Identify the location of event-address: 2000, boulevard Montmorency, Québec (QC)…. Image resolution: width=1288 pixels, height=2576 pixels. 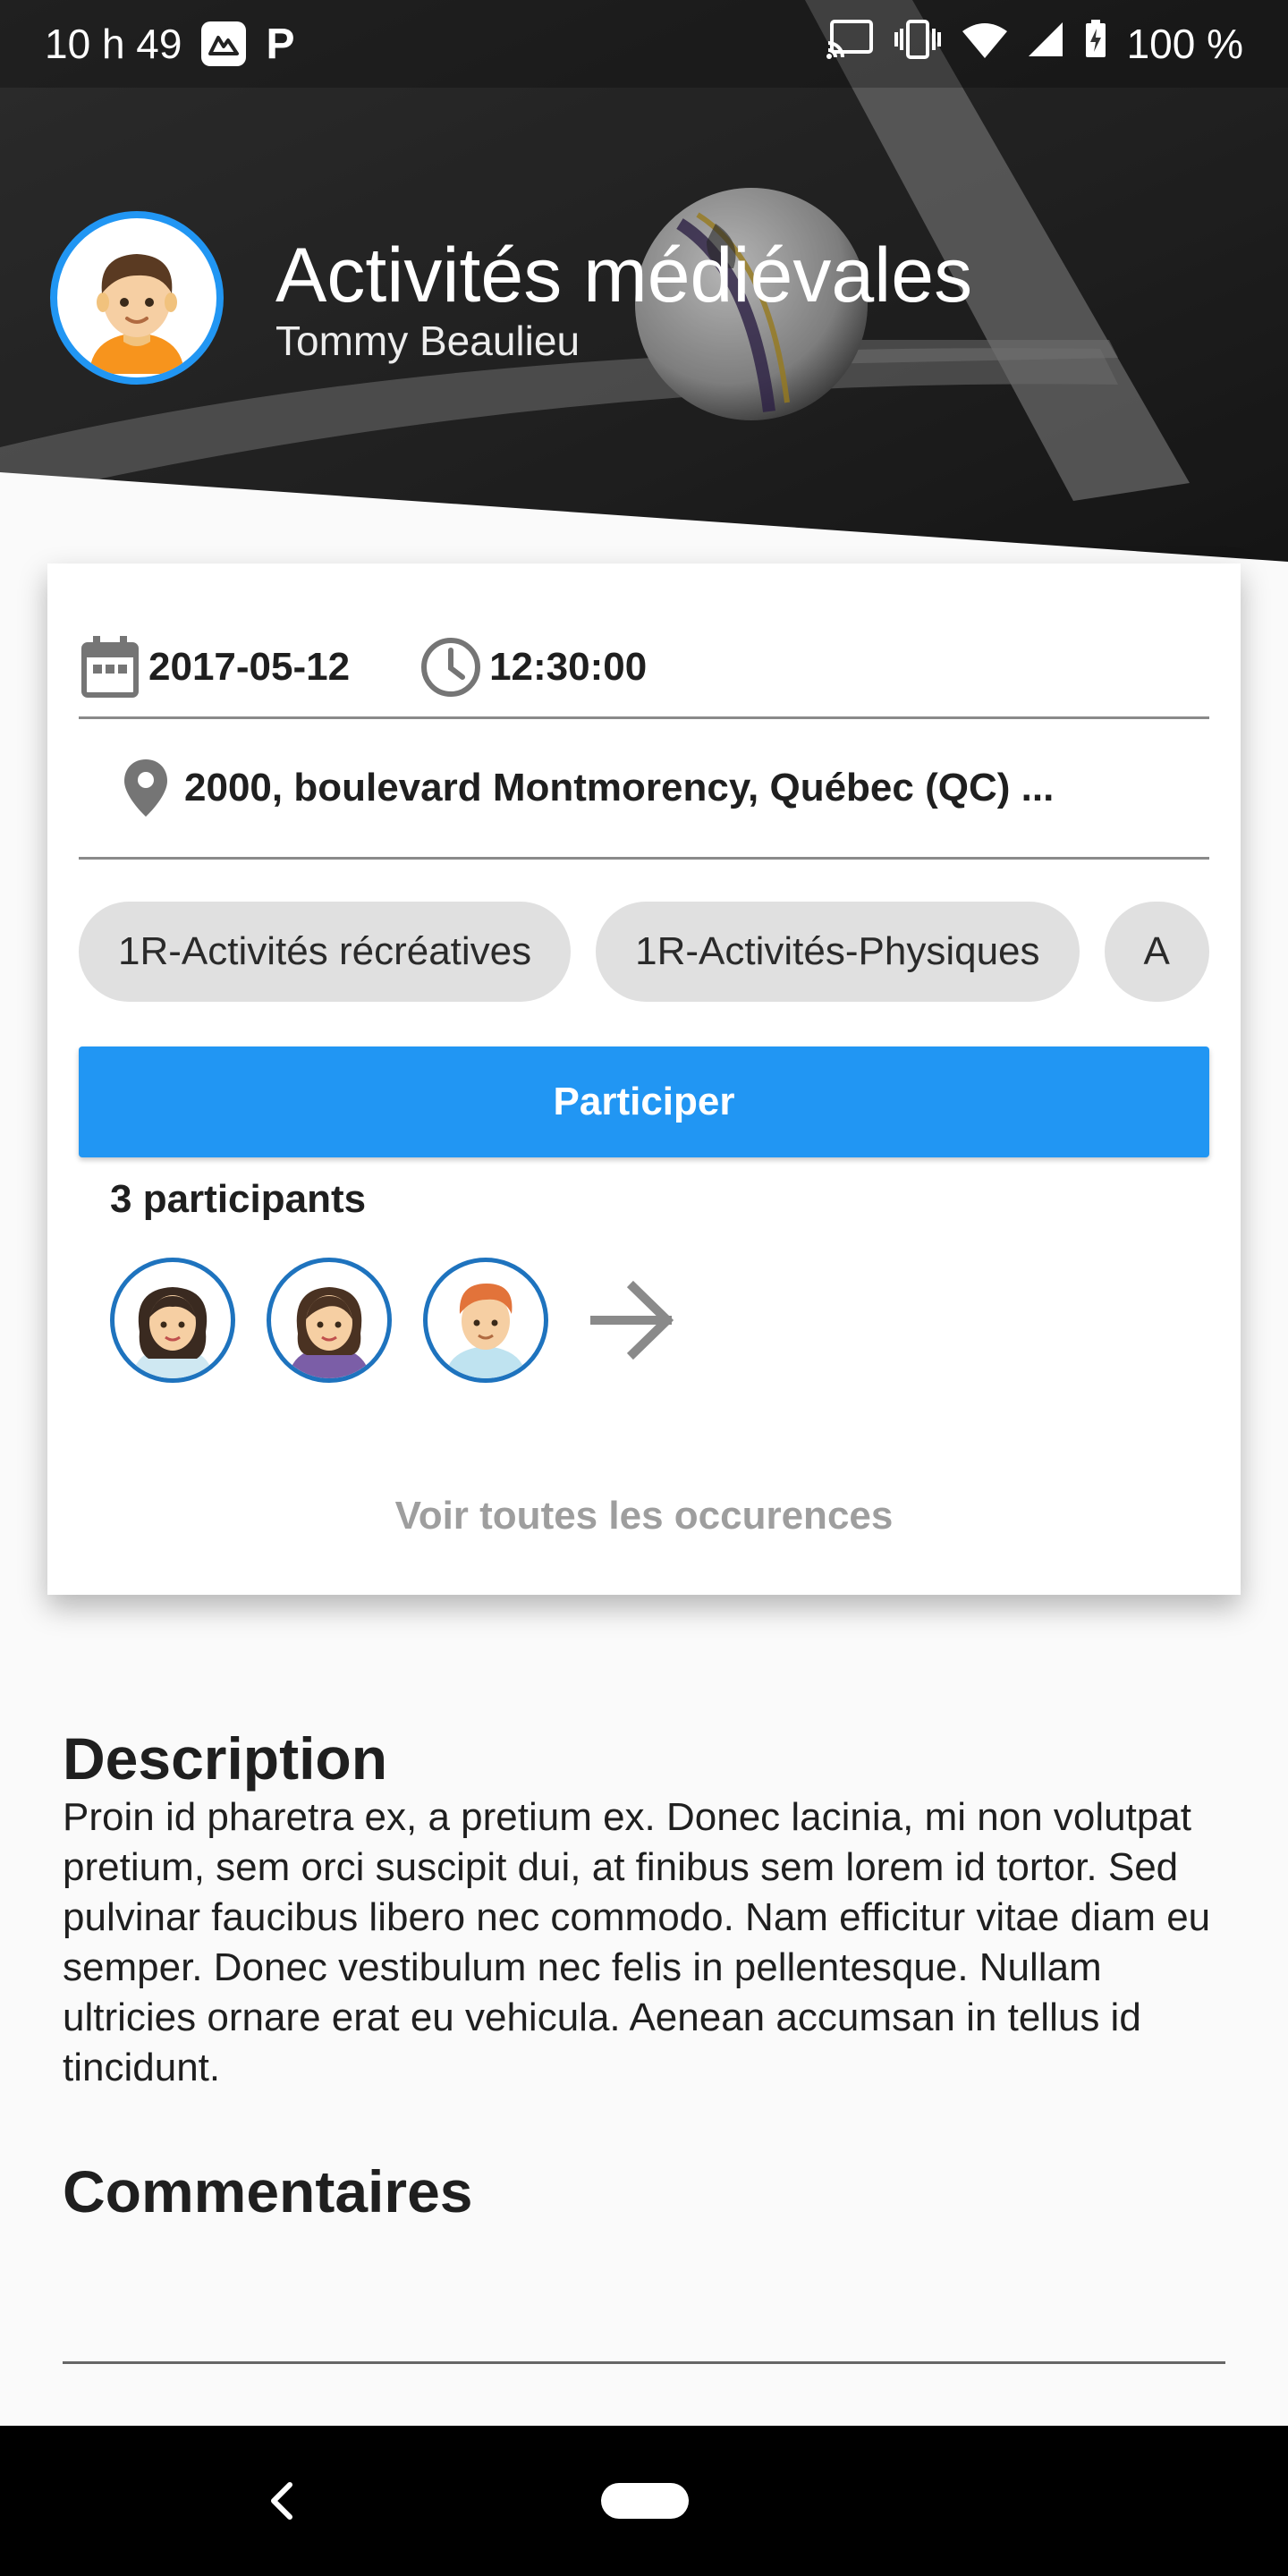
(566, 788).